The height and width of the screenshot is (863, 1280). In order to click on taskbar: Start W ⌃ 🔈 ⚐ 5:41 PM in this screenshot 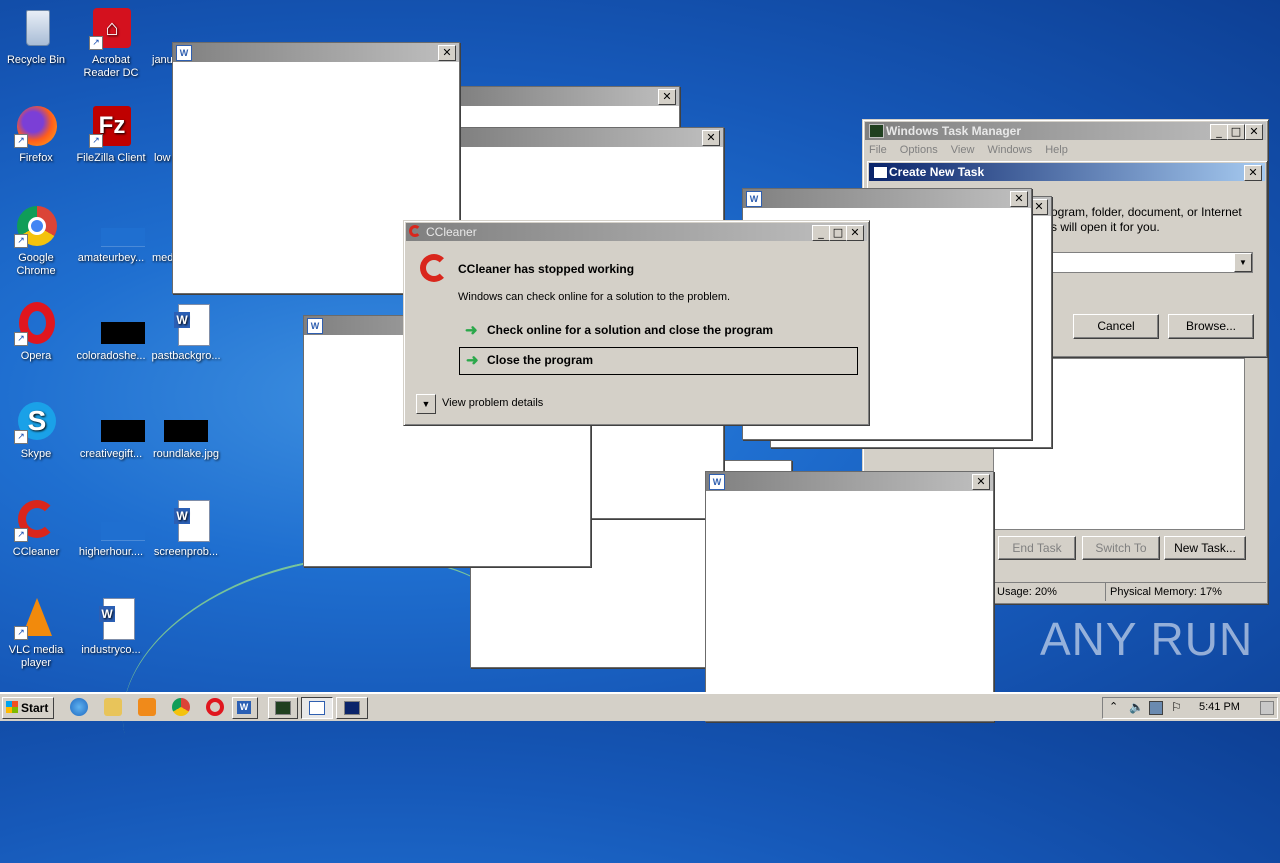, I will do `click(640, 706)`.